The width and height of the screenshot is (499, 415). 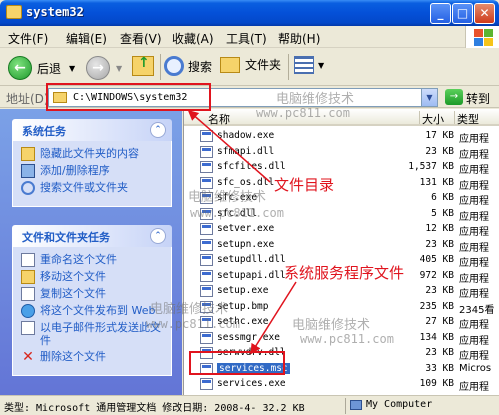 What do you see at coordinates (248, 337) in the screenshot?
I see `file-name: sessmgr.exe` at bounding box center [248, 337].